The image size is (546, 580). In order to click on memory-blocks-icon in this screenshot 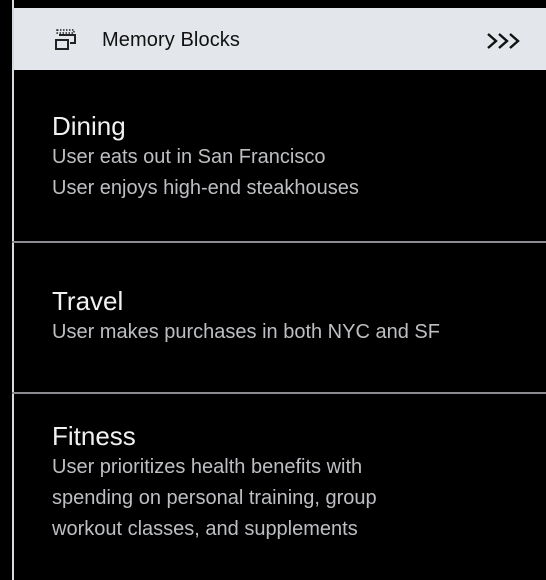, I will do `click(65, 39)`.